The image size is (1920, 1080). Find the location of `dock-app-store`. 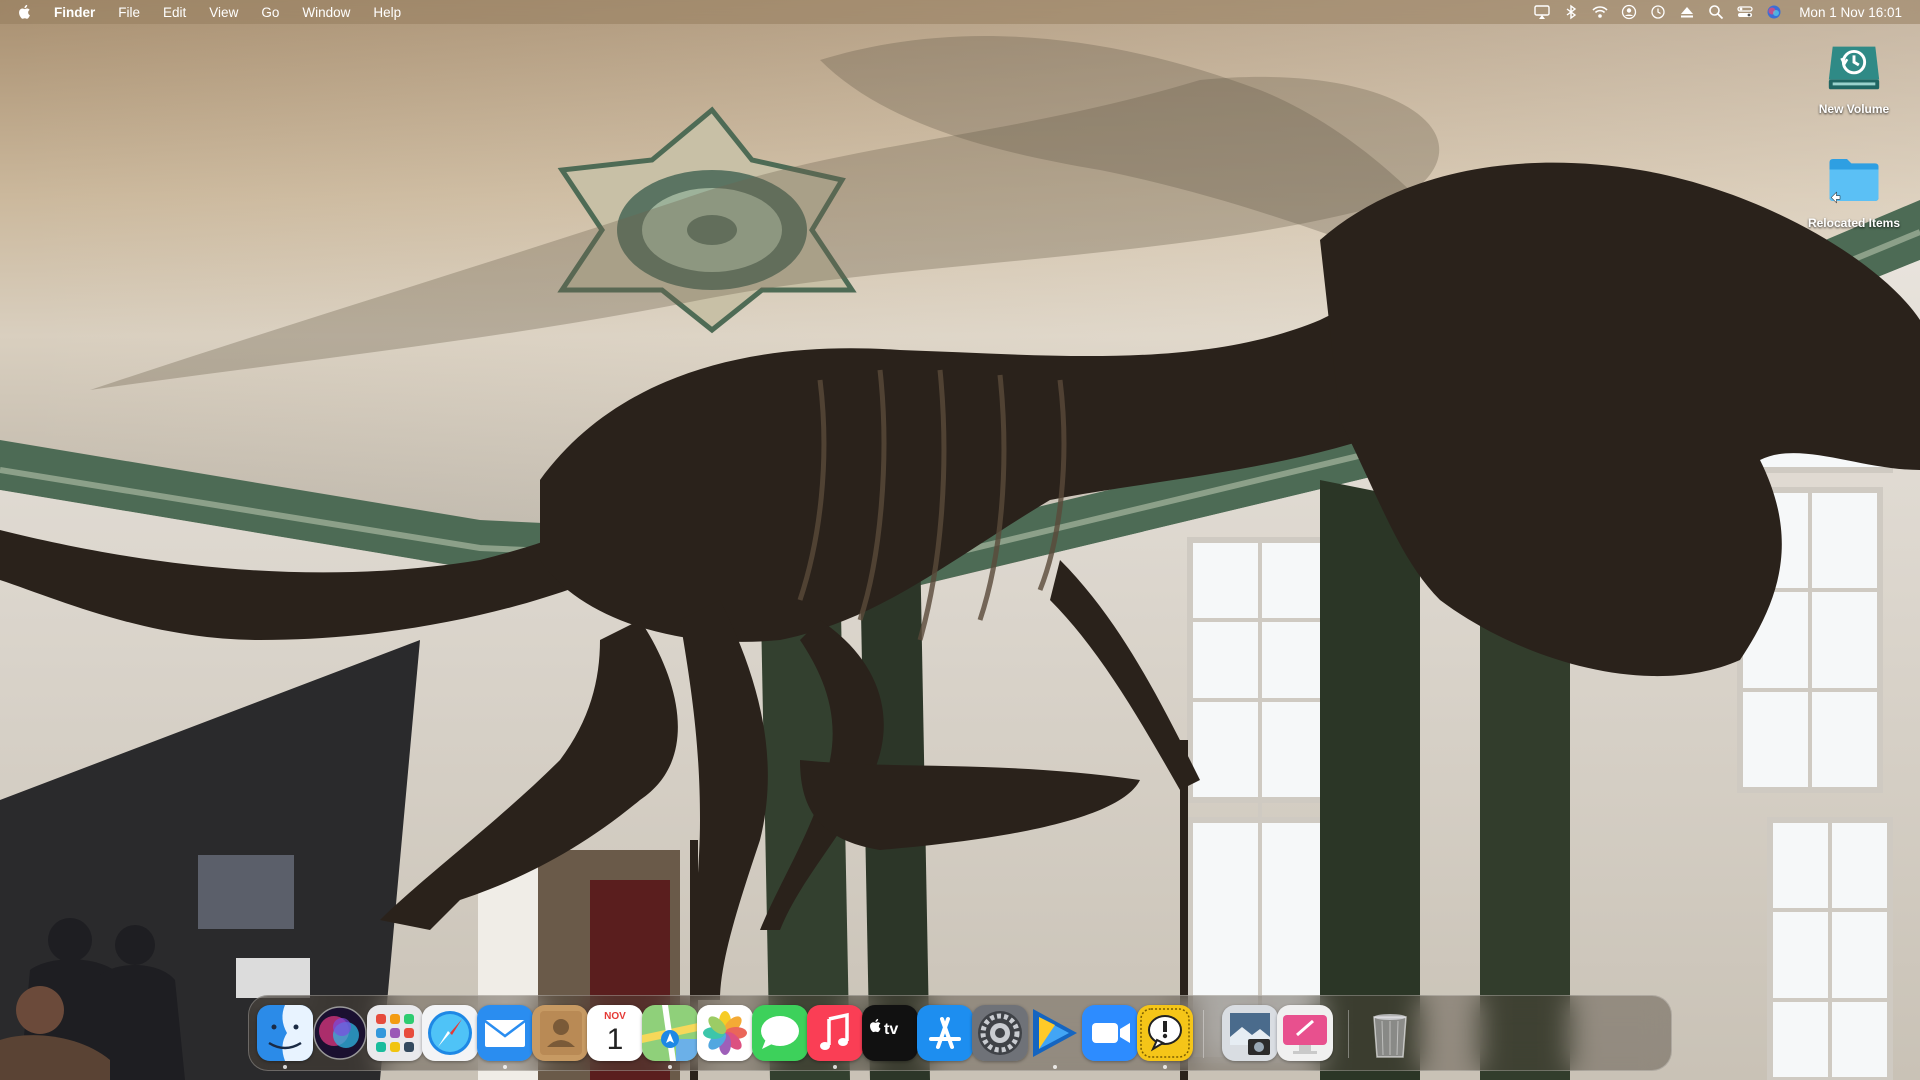

dock-app-store is located at coordinates (945, 1033).